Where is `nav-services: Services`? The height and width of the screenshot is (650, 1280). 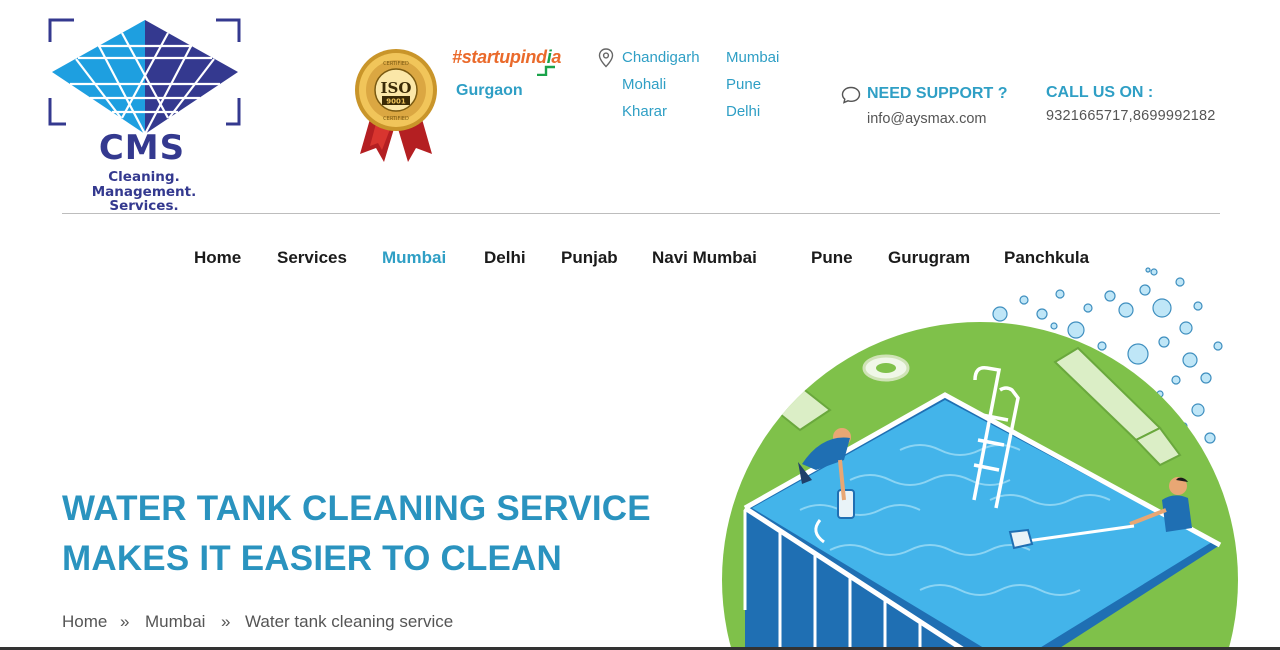
nav-services: Services is located at coordinates (312, 258).